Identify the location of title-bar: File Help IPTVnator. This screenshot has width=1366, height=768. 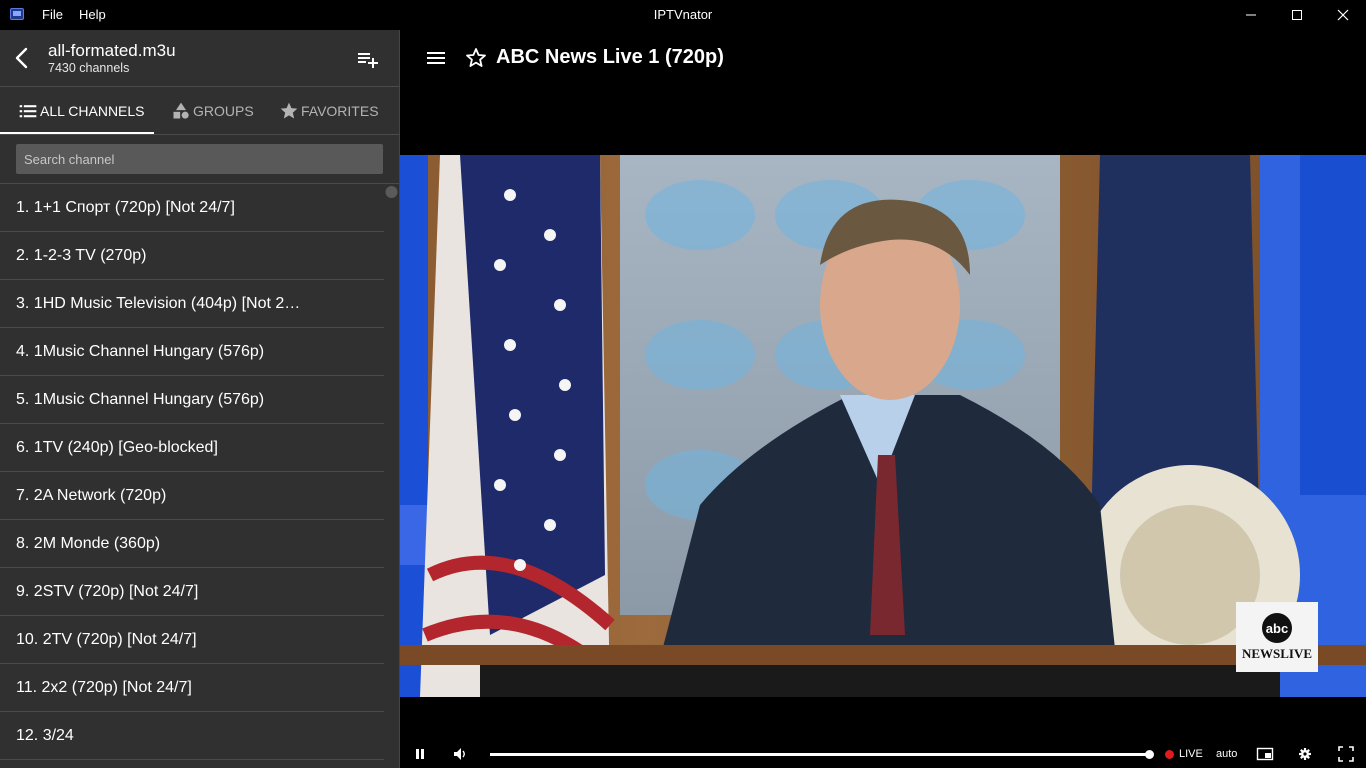
(683, 15).